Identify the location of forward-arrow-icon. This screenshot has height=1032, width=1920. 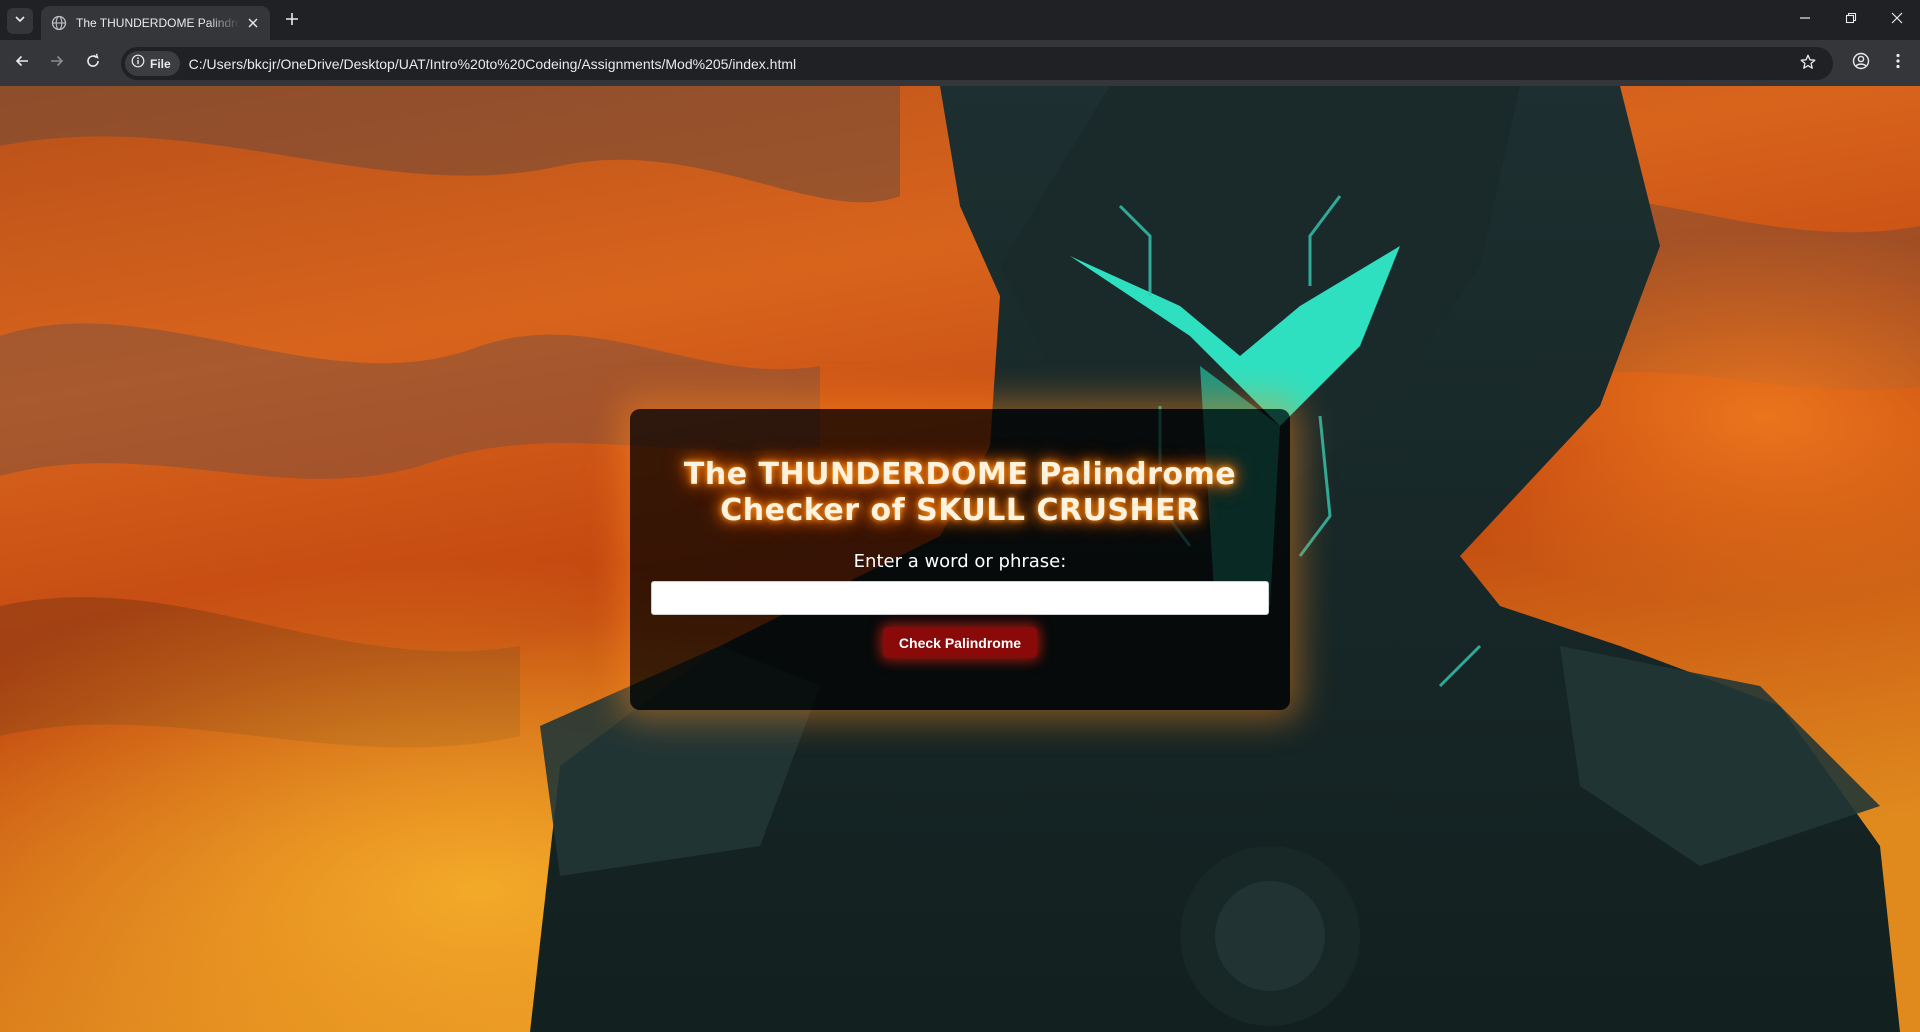
(57, 63).